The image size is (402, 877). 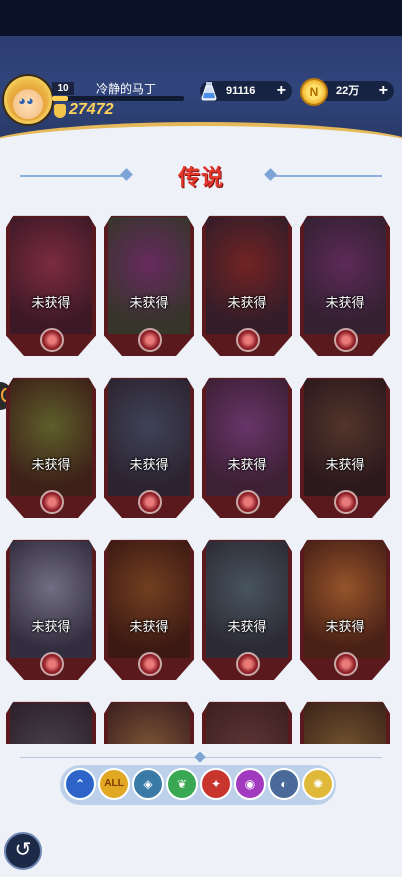 I want to click on combat-power: 27472, so click(x=91, y=109).